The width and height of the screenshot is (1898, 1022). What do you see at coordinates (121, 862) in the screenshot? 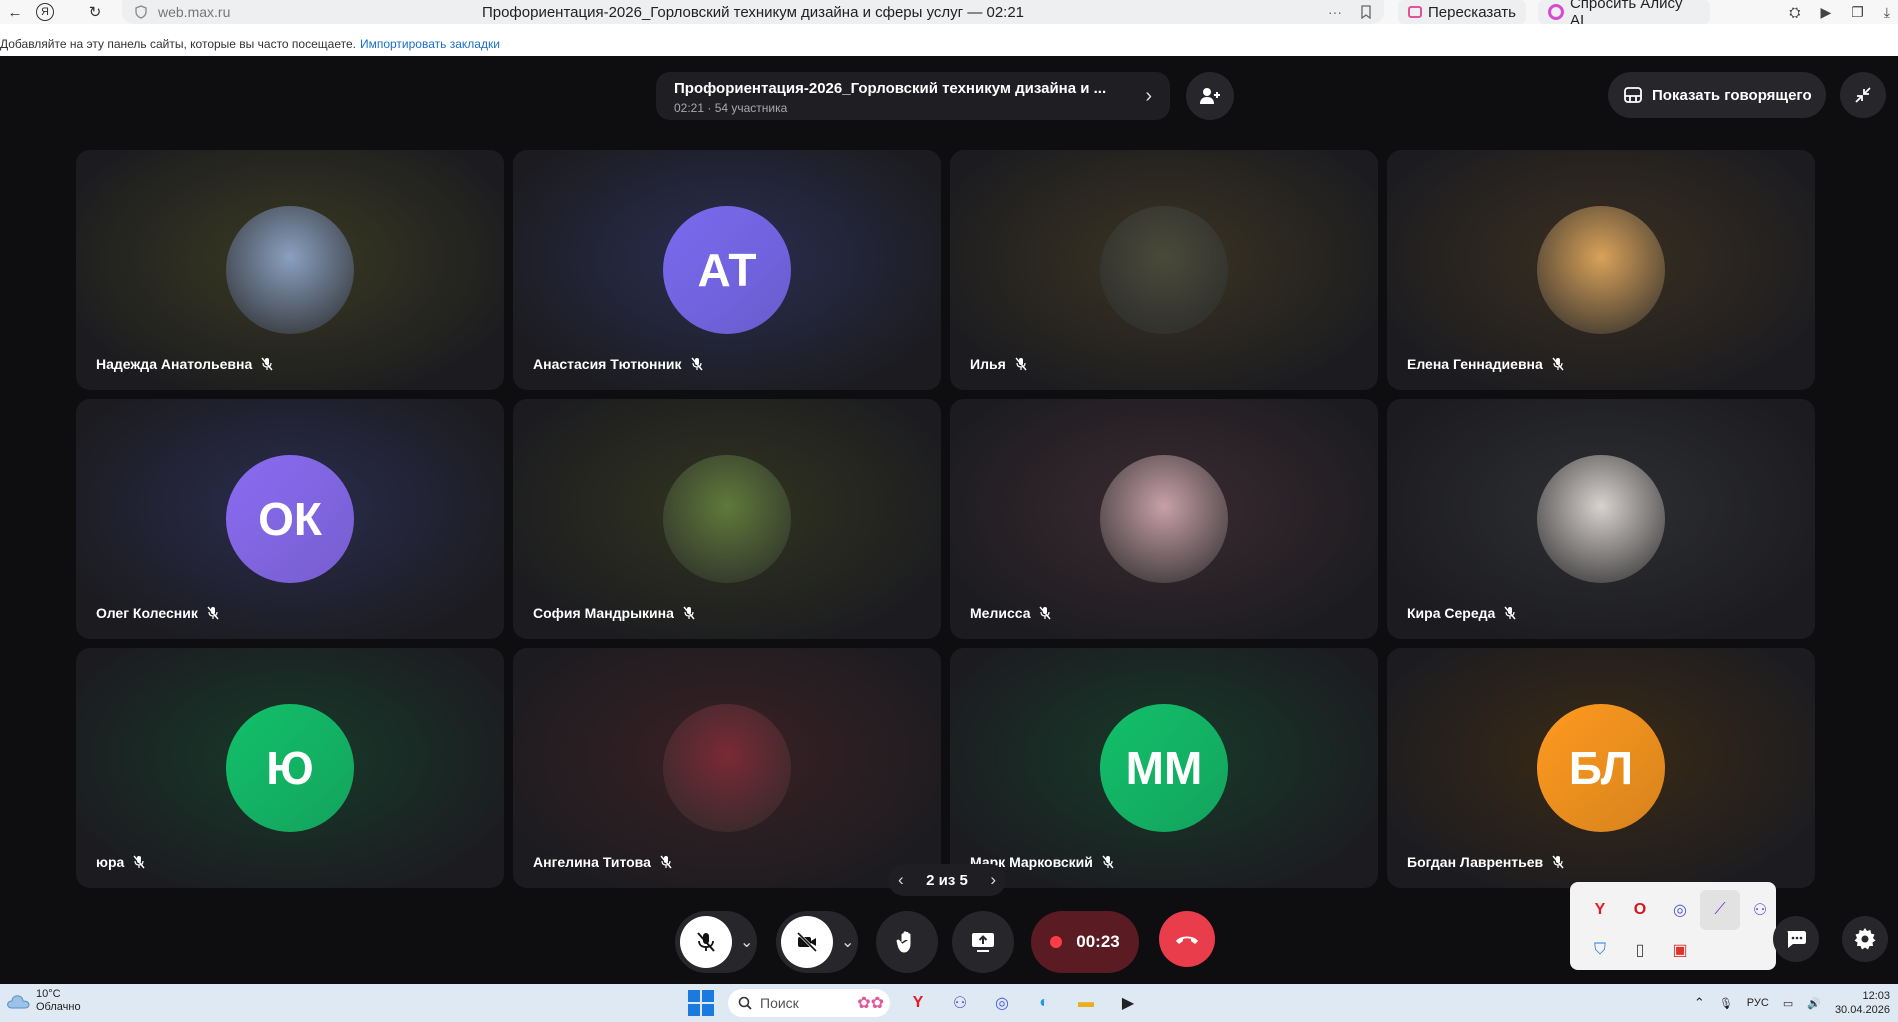
I see `participant-name-row: юра` at bounding box center [121, 862].